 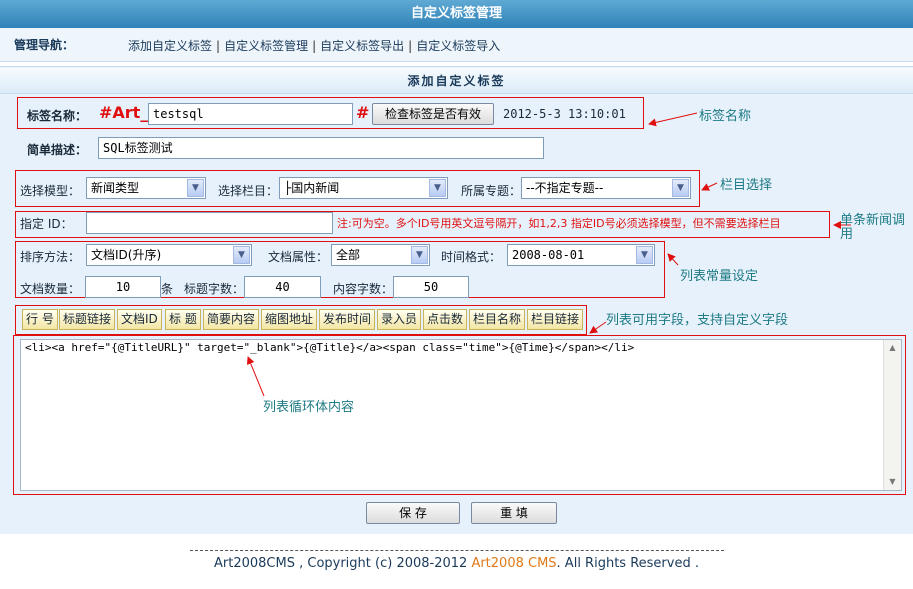 I want to click on arrow-list-const, so click(x=673, y=259).